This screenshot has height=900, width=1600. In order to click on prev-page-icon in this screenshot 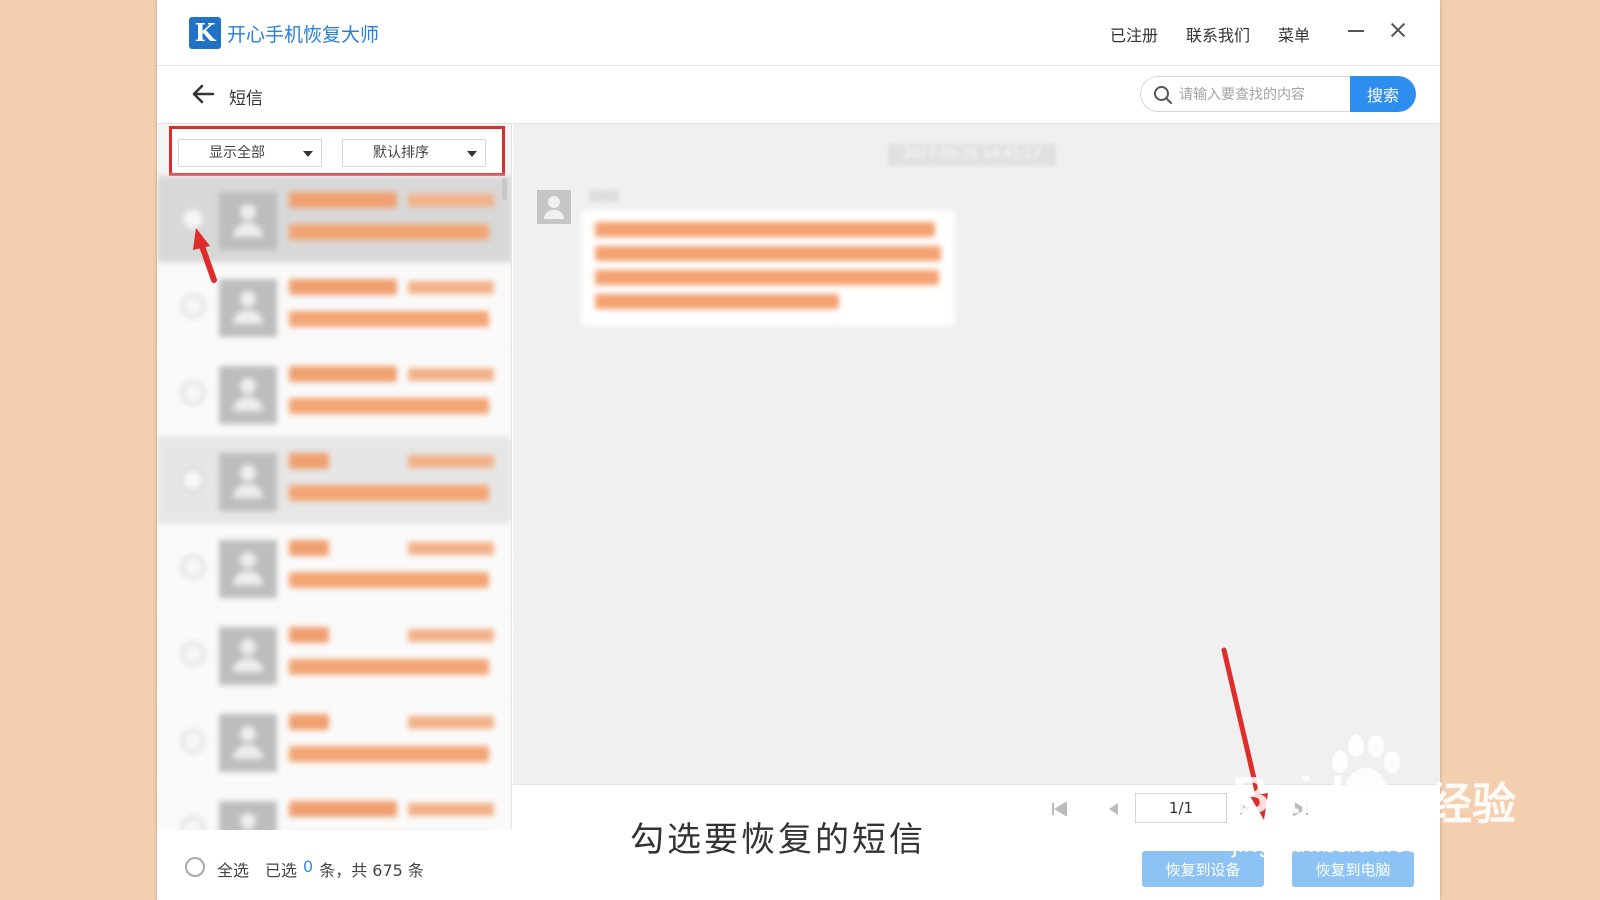, I will do `click(1113, 808)`.